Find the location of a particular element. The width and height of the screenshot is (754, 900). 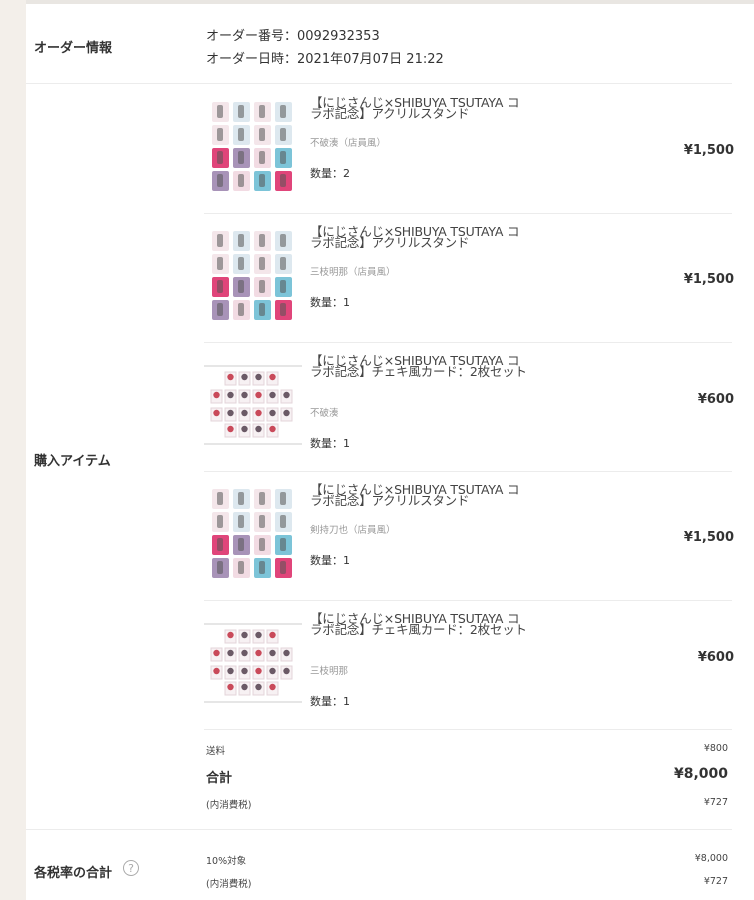

product-variant: 不破湊 is located at coordinates (324, 413).